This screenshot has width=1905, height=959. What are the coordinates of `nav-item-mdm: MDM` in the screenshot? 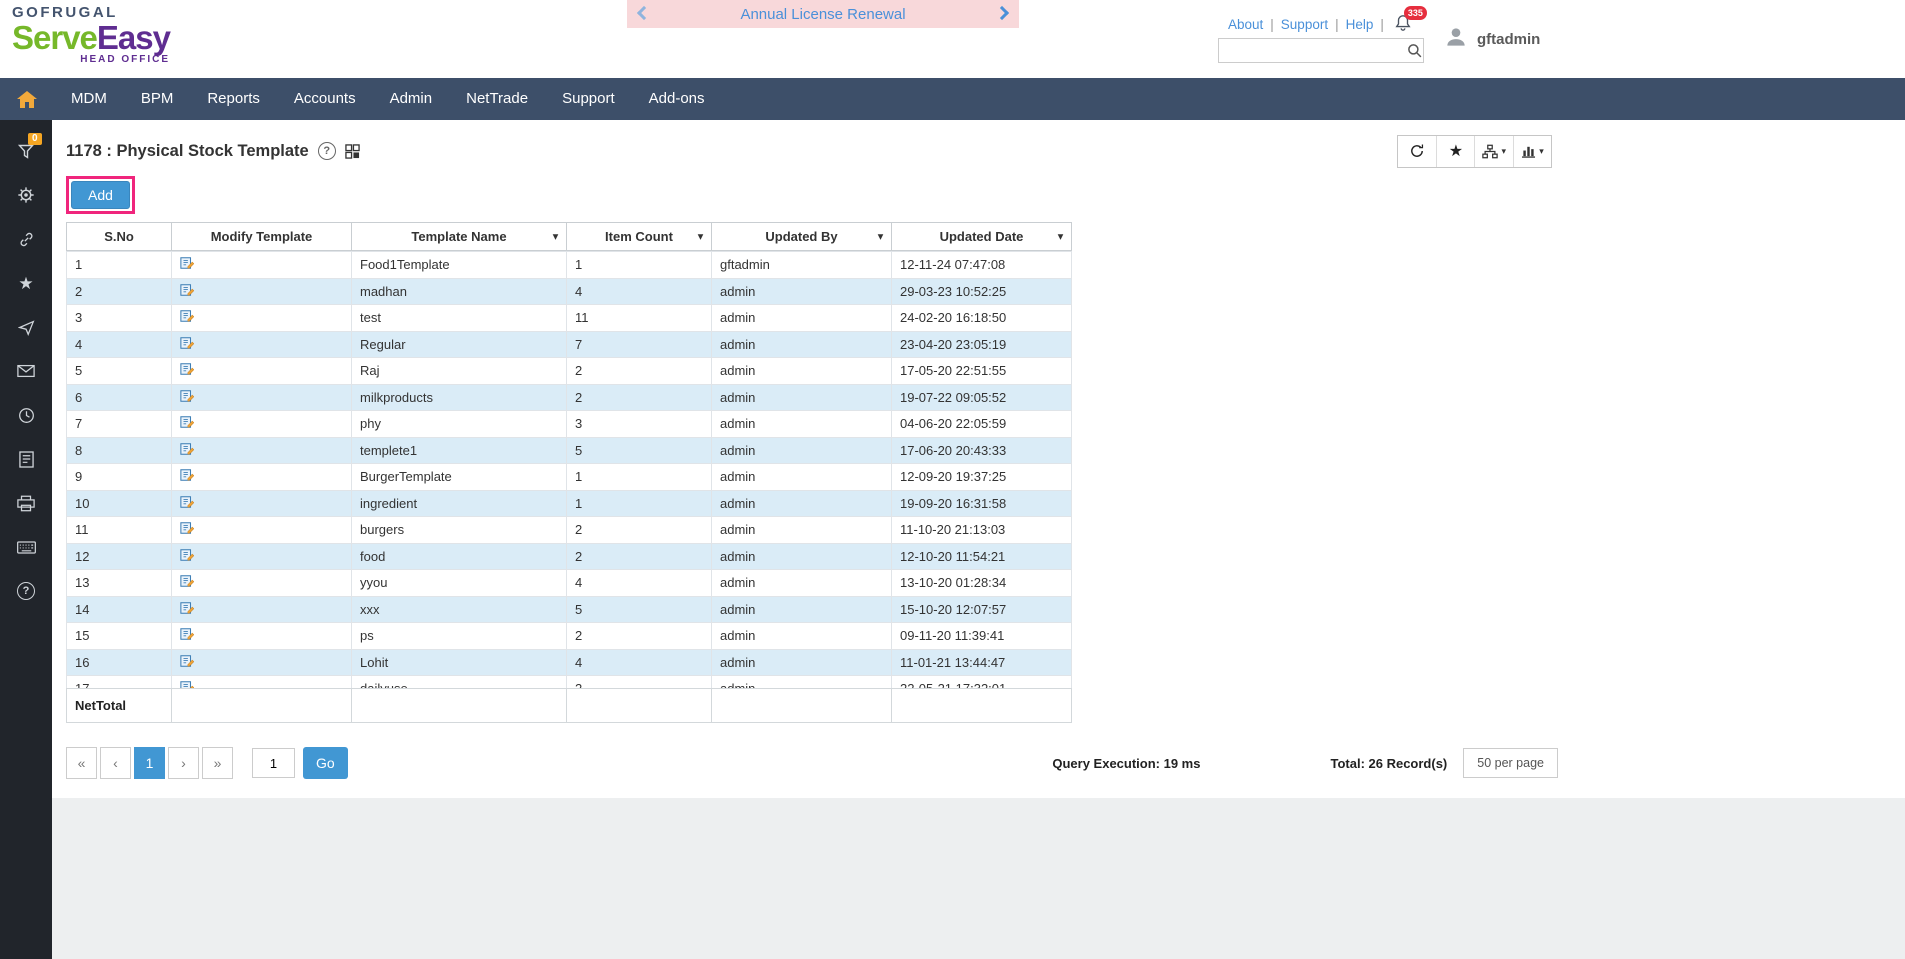 It's located at (89, 99).